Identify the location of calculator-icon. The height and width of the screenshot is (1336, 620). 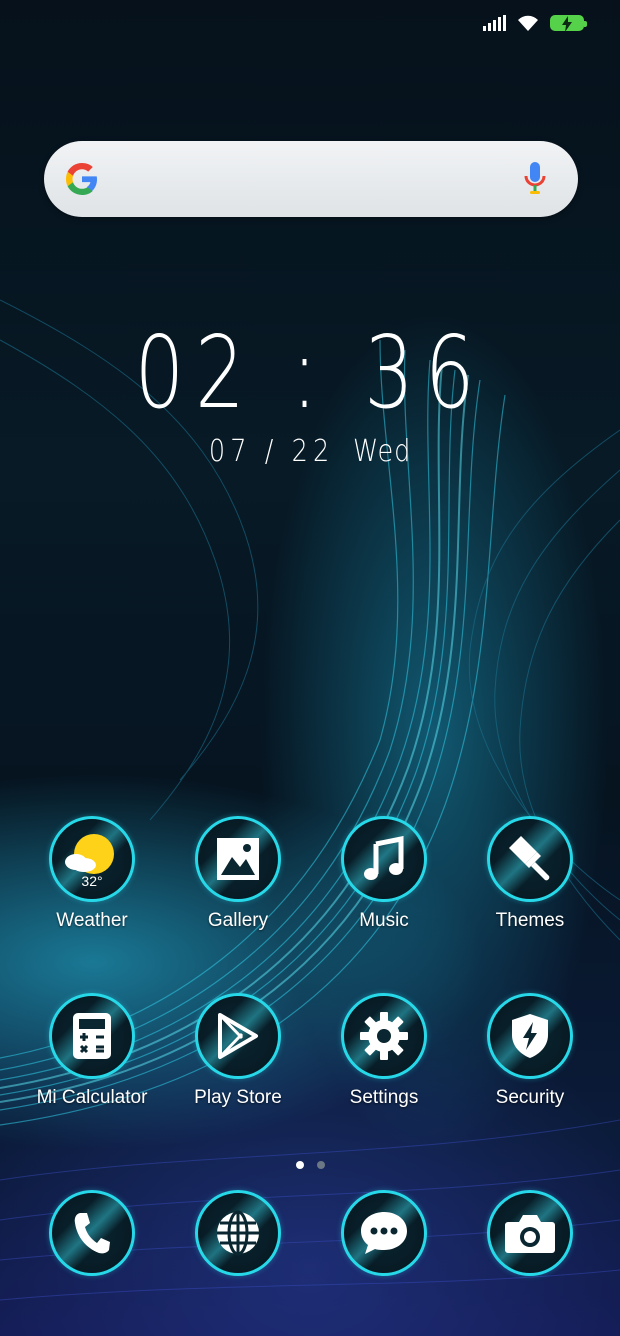
(92, 1036).